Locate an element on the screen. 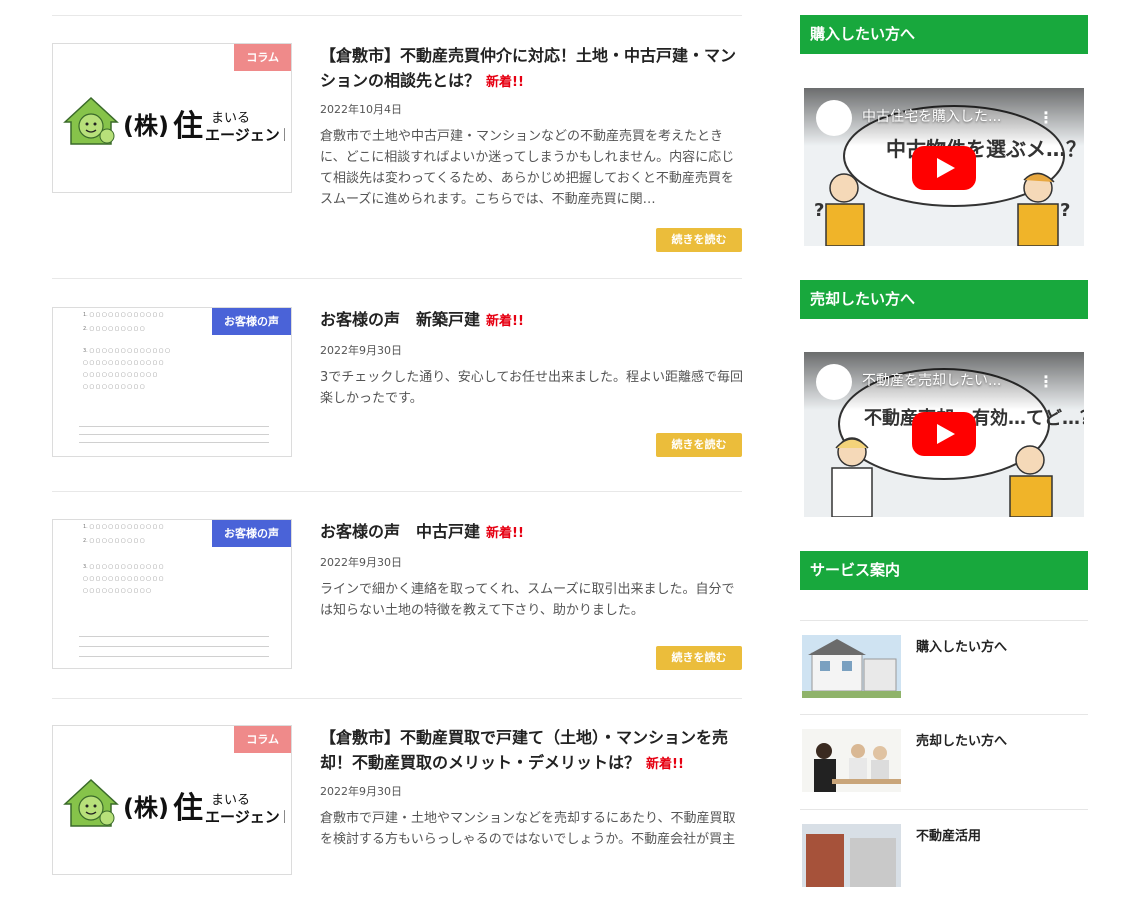 The height and width of the screenshot is (903, 1140). service-image-meeting is located at coordinates (851, 760).